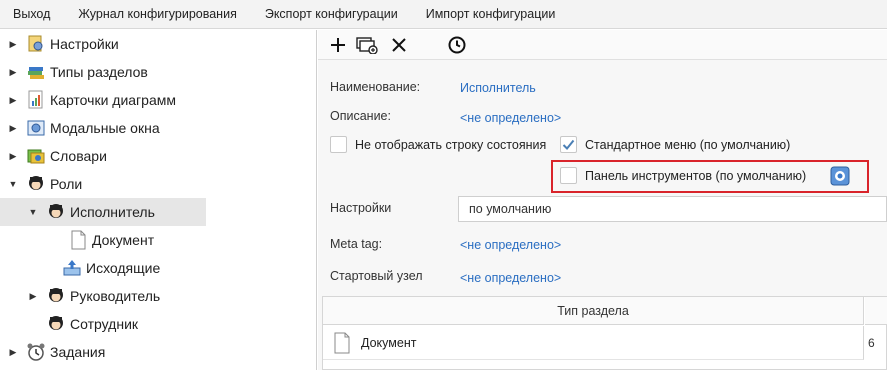 The height and width of the screenshot is (370, 887). I want to click on tree-label: Модальные окна, so click(105, 128).